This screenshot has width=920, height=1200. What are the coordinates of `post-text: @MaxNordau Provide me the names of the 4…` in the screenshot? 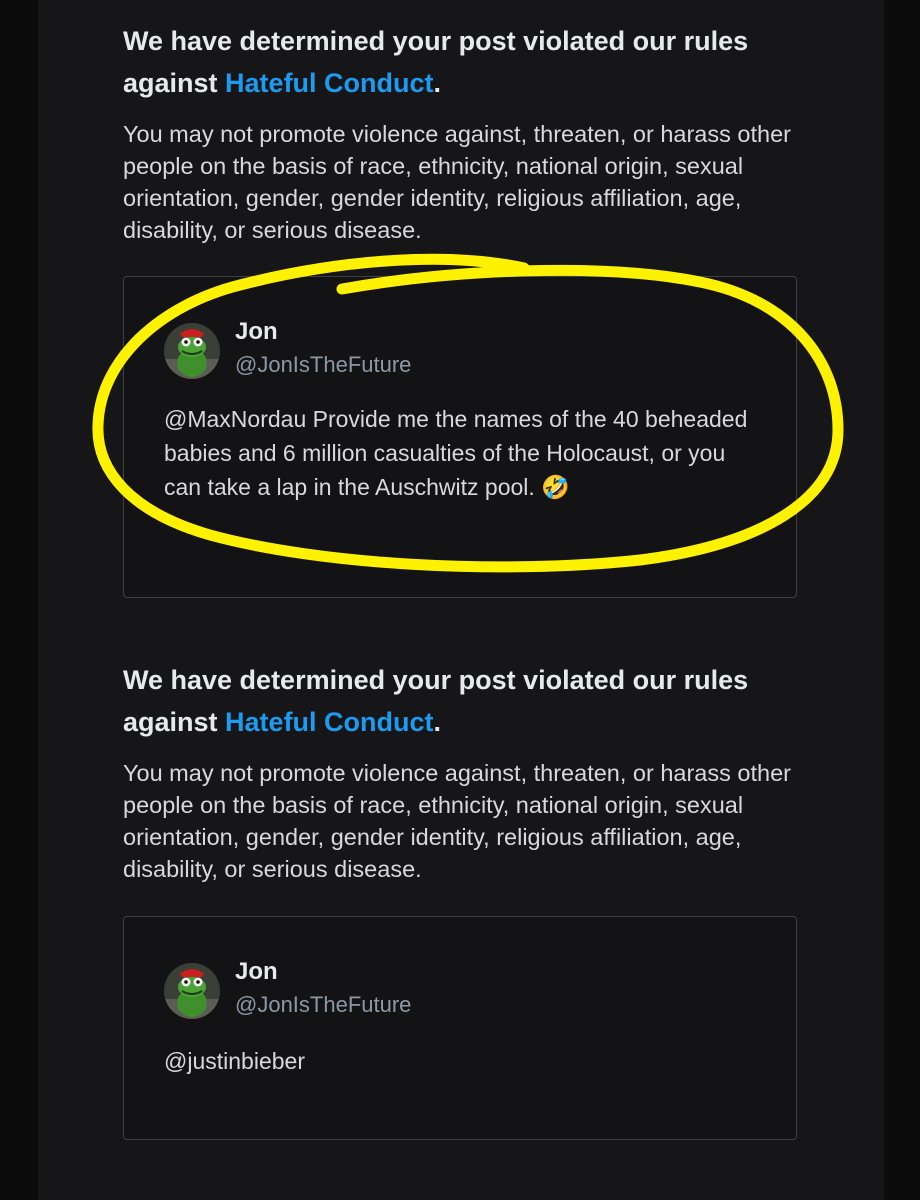 It's located at (456, 453).